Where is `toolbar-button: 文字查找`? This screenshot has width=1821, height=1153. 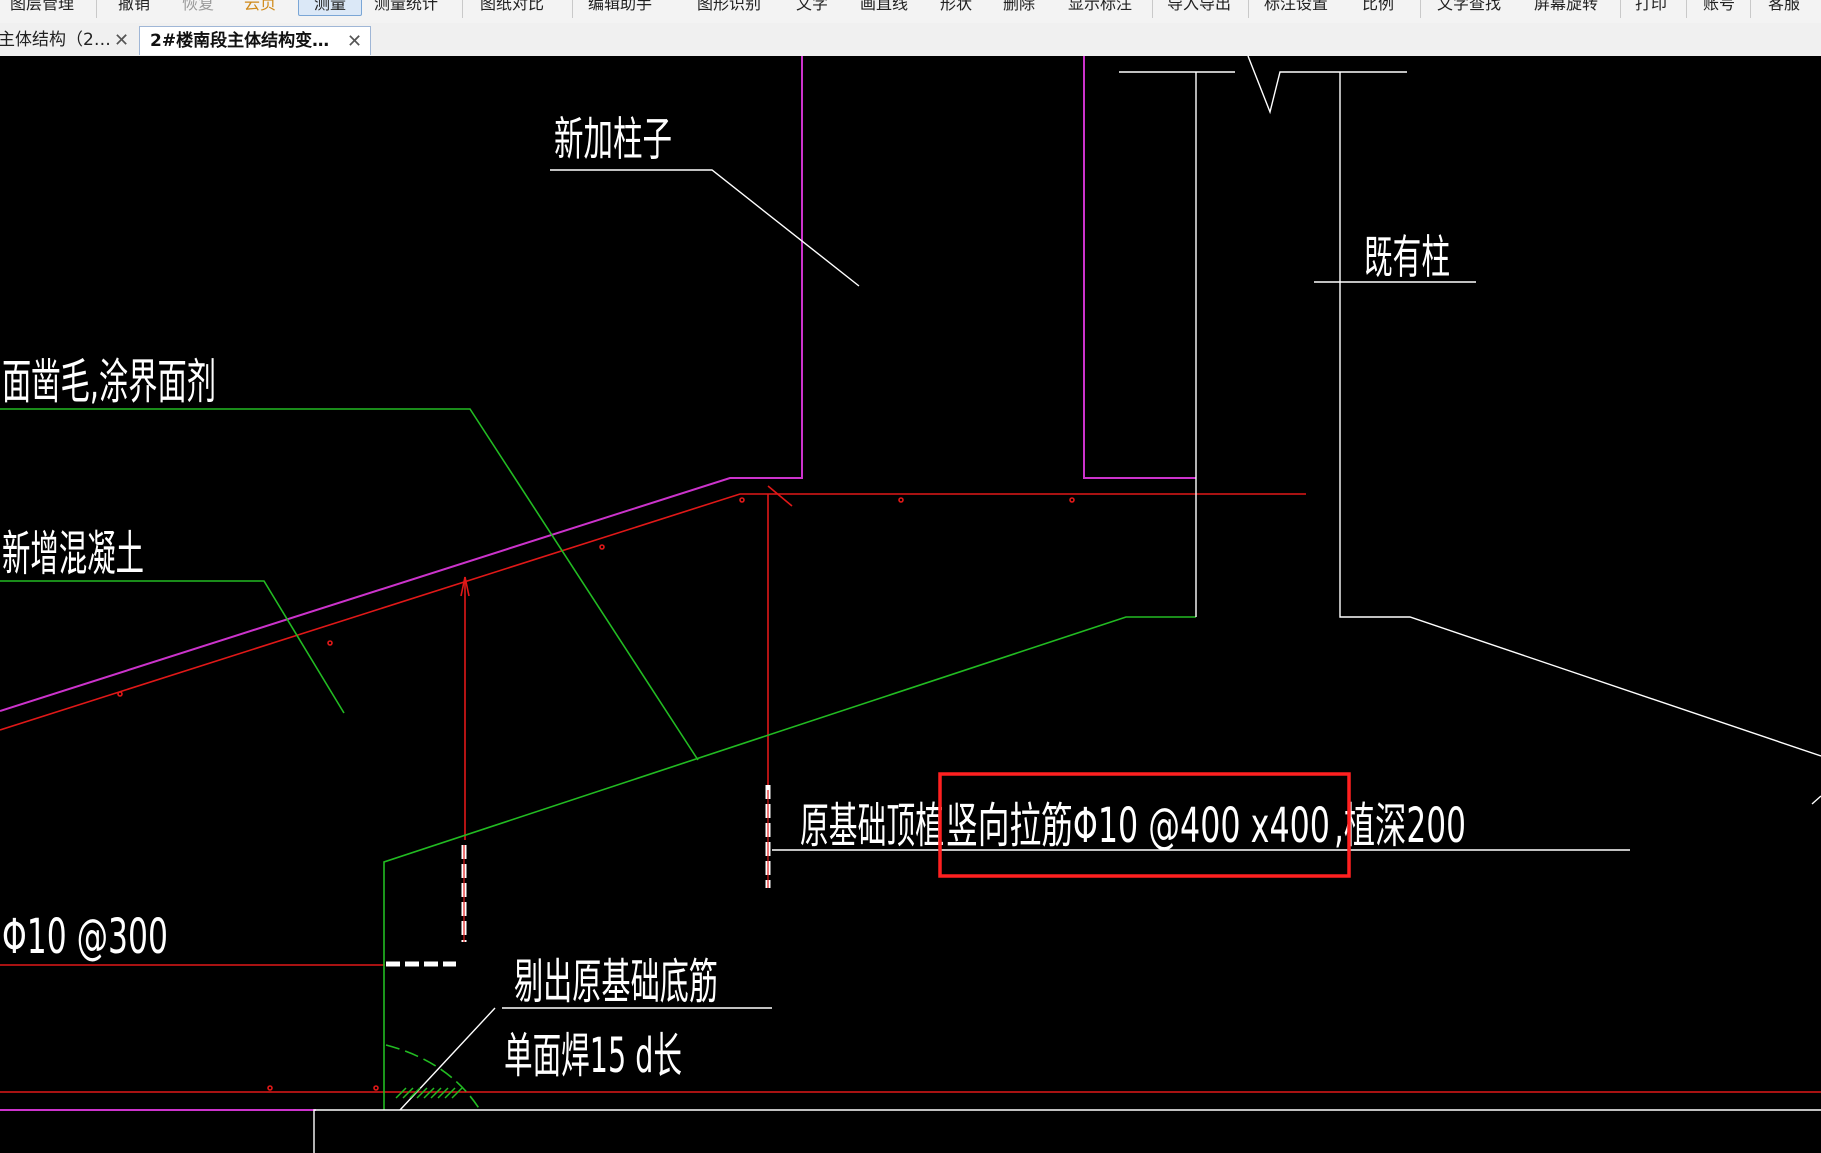 toolbar-button: 文字查找 is located at coordinates (1469, 8).